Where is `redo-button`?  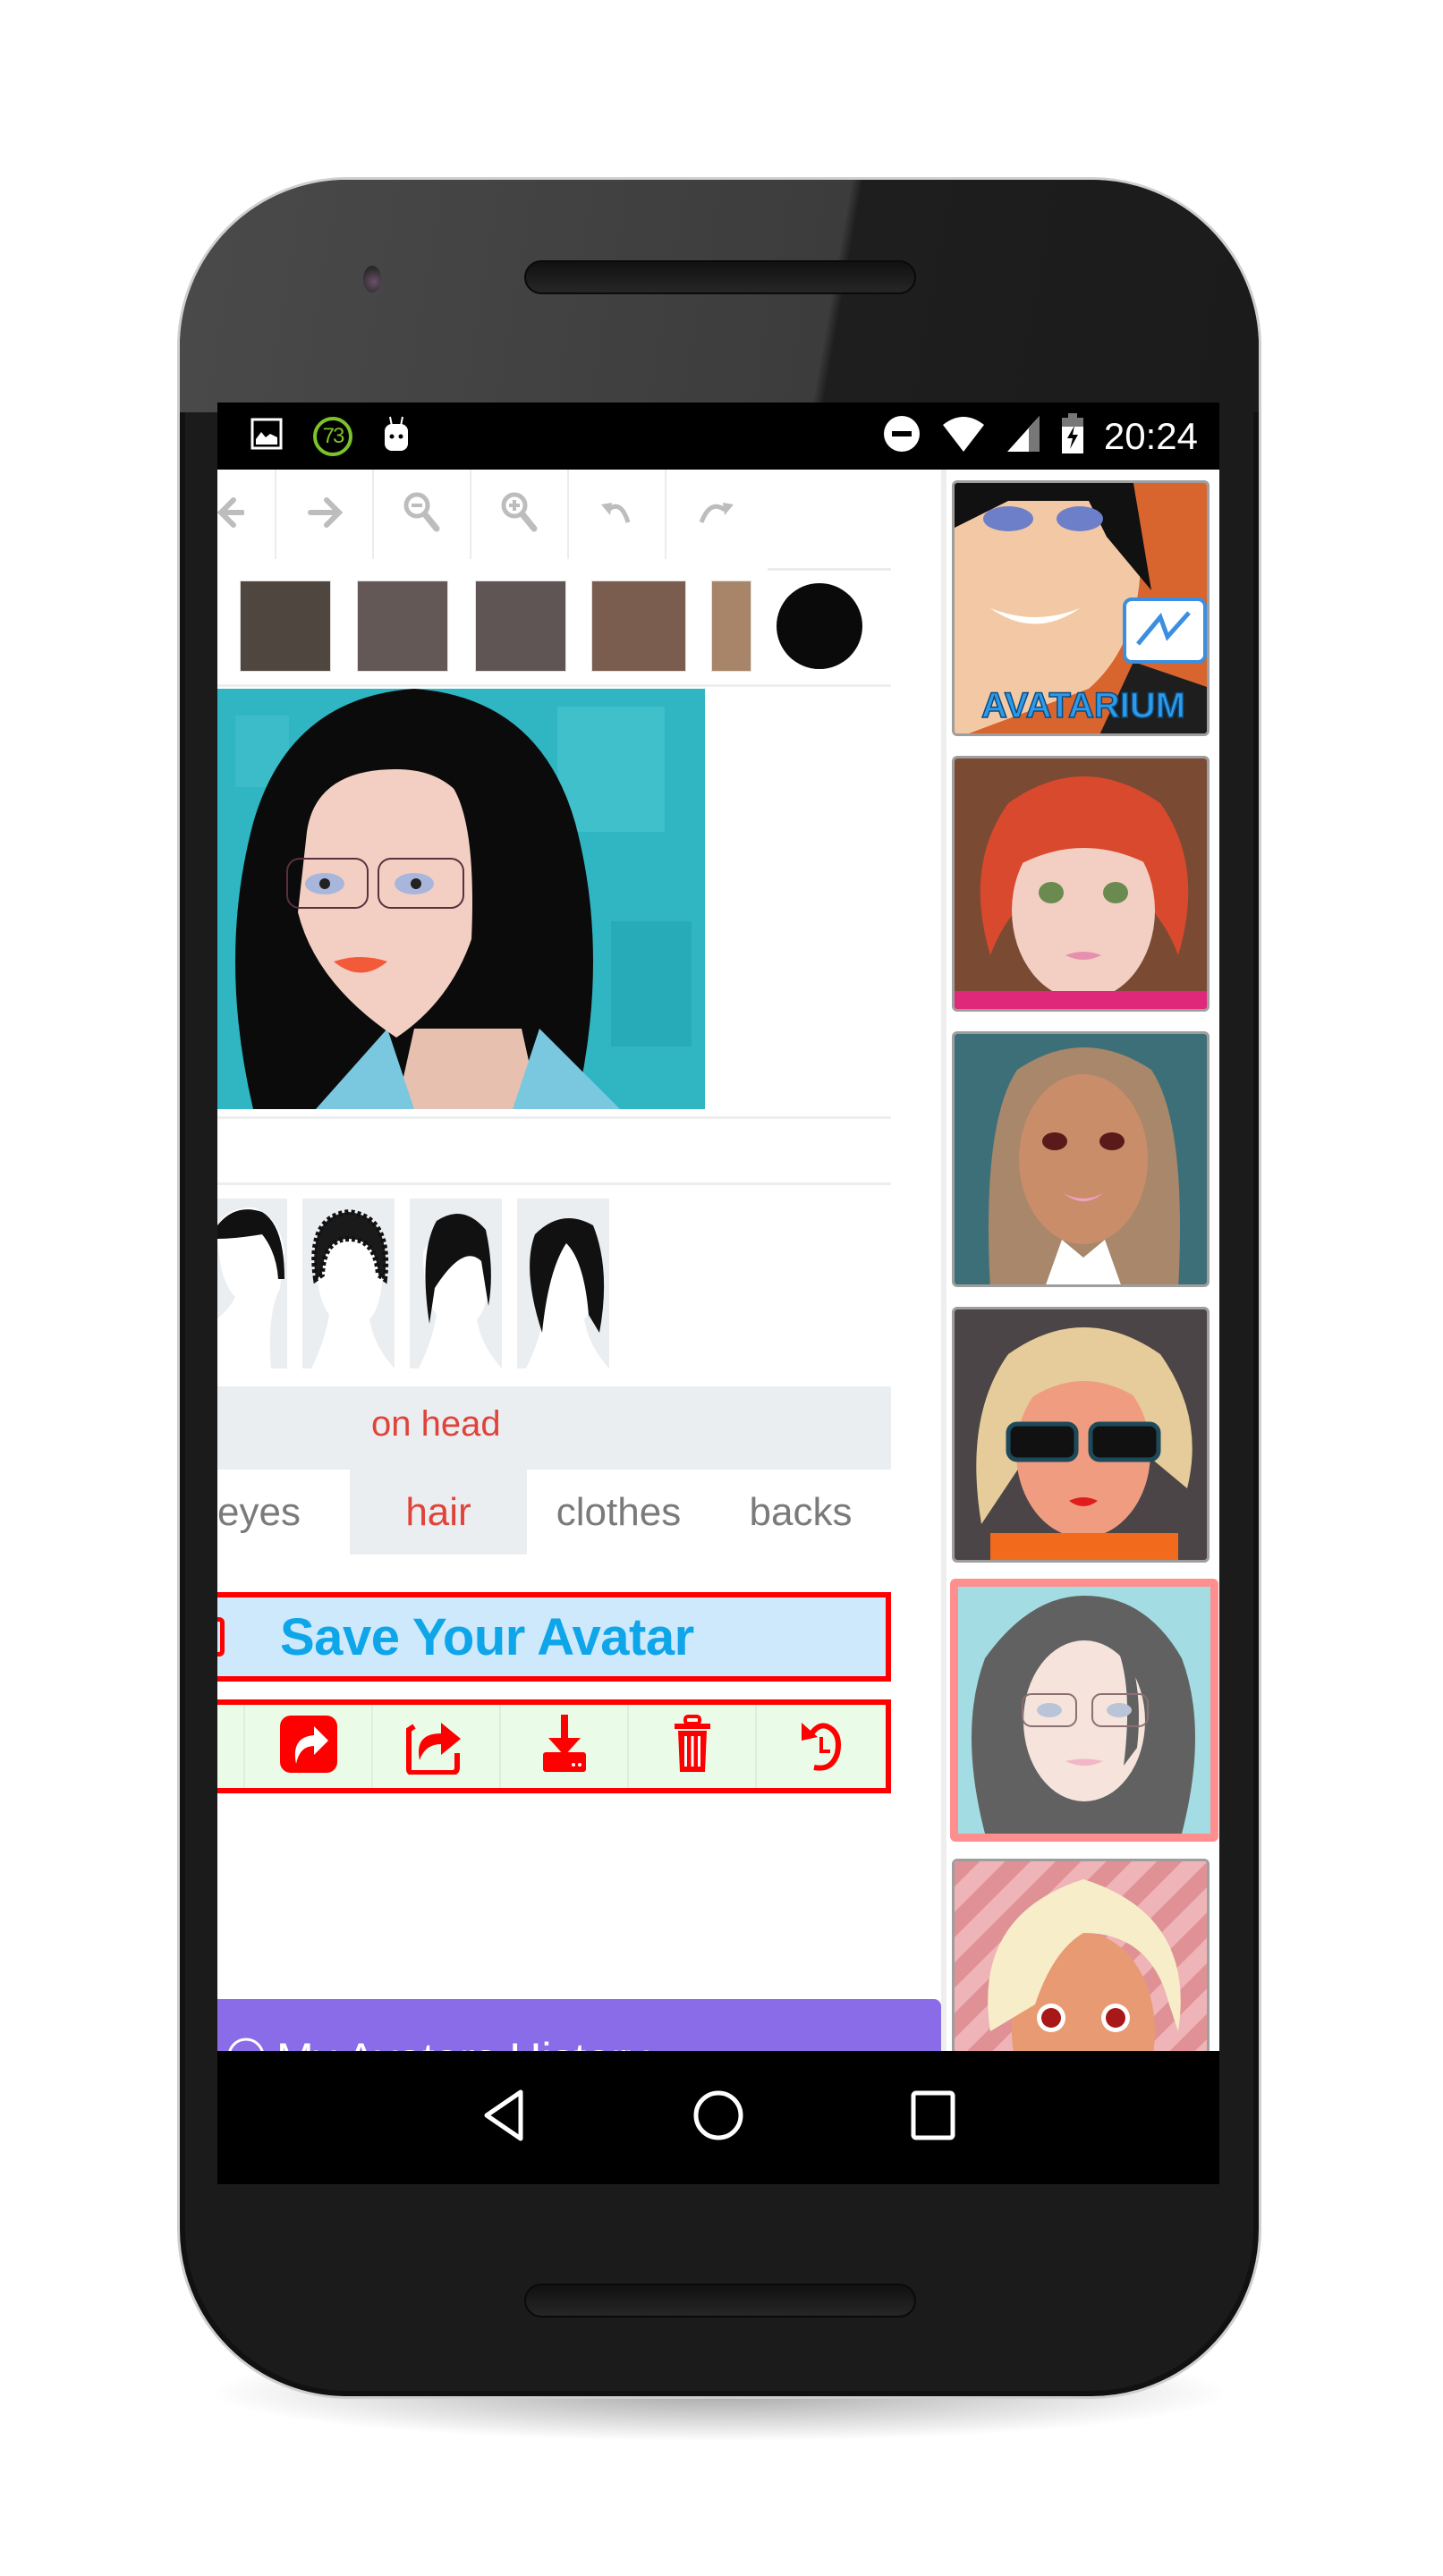 redo-button is located at coordinates (715, 514).